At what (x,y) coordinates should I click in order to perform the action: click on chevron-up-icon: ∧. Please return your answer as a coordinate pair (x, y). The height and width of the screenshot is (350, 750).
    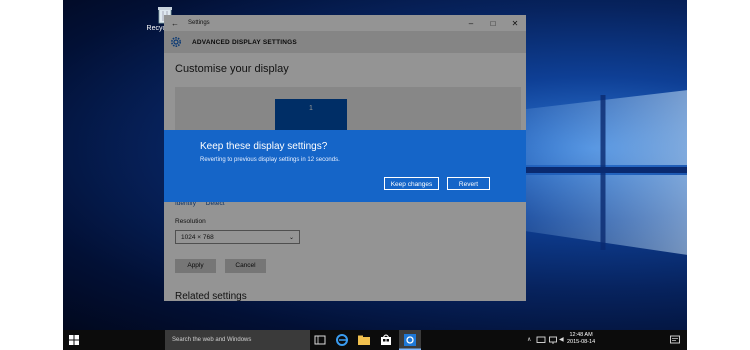
    Looking at the image, I should click on (529, 340).